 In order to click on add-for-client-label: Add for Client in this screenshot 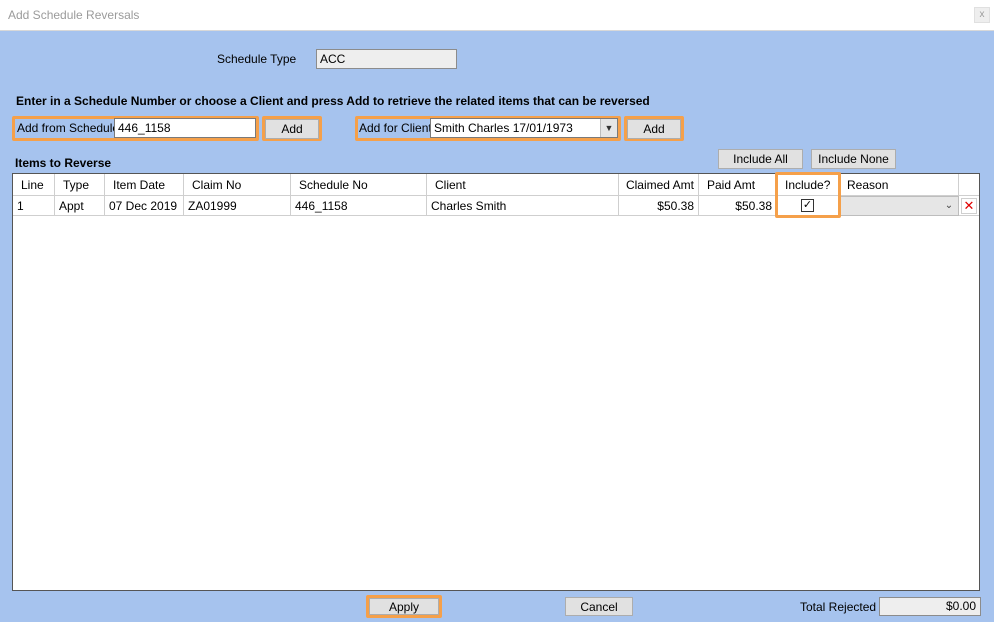, I will do `click(395, 128)`.